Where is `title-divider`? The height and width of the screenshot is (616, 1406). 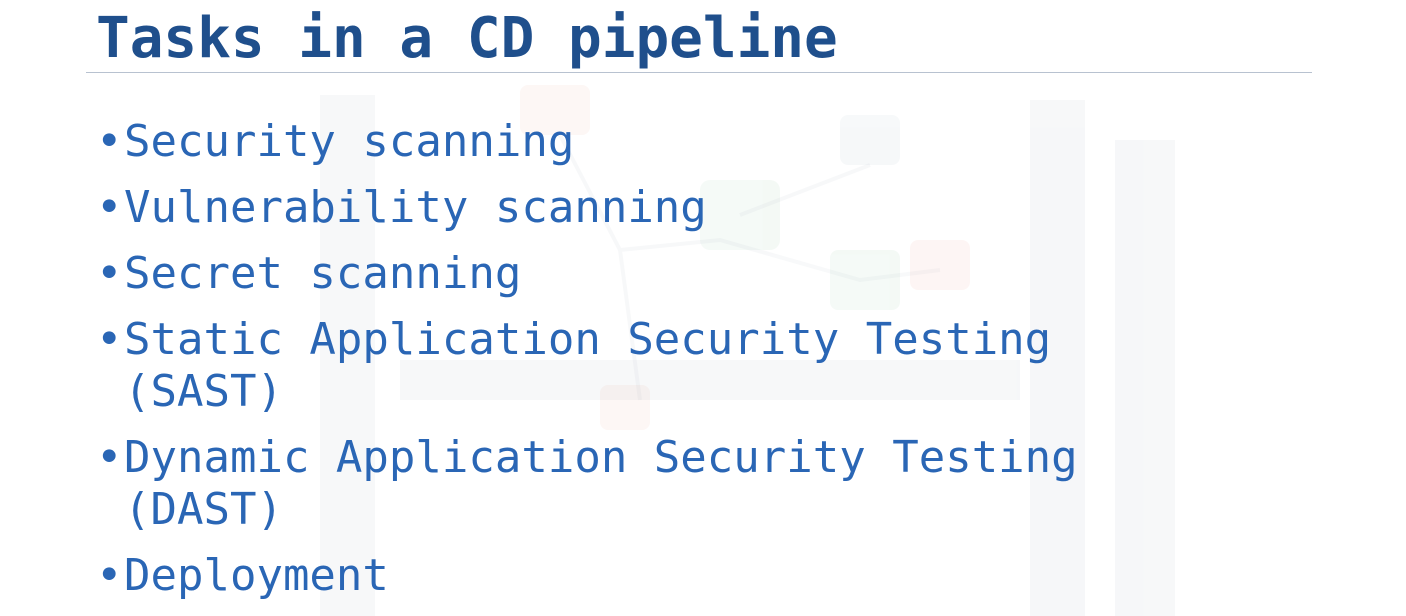 title-divider is located at coordinates (699, 72).